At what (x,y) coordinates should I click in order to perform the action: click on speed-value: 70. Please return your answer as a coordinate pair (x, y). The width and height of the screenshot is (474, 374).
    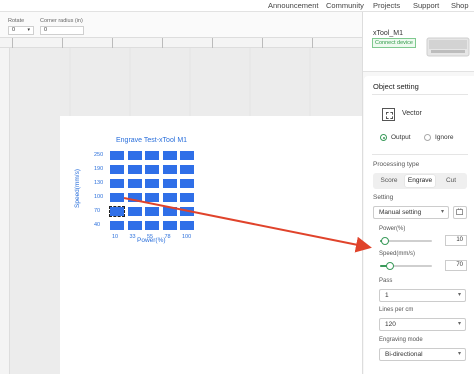
    Looking at the image, I should click on (459, 265).